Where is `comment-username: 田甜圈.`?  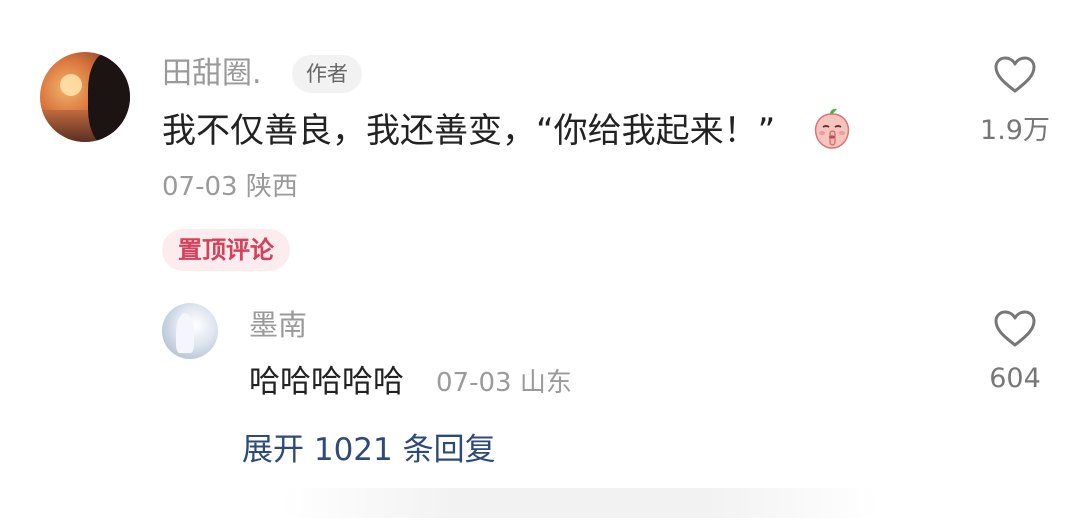
comment-username: 田甜圈. is located at coordinates (212, 74).